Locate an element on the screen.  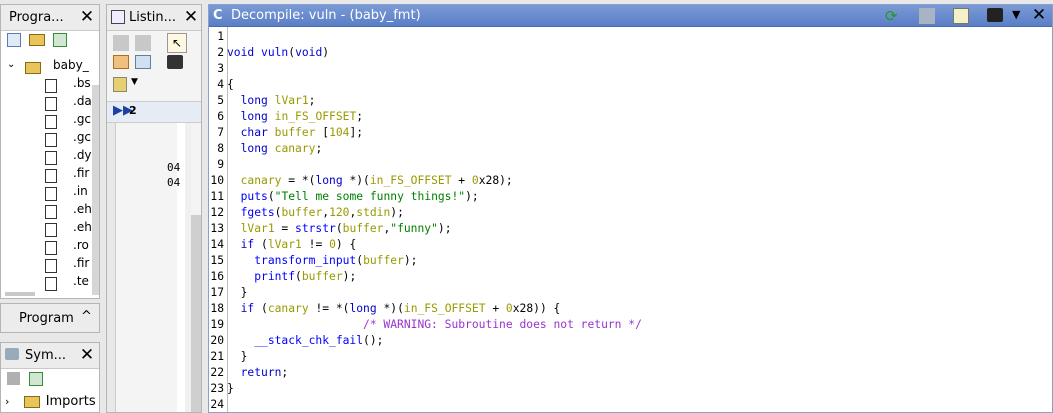
new-program-icon is located at coordinates (14, 40).